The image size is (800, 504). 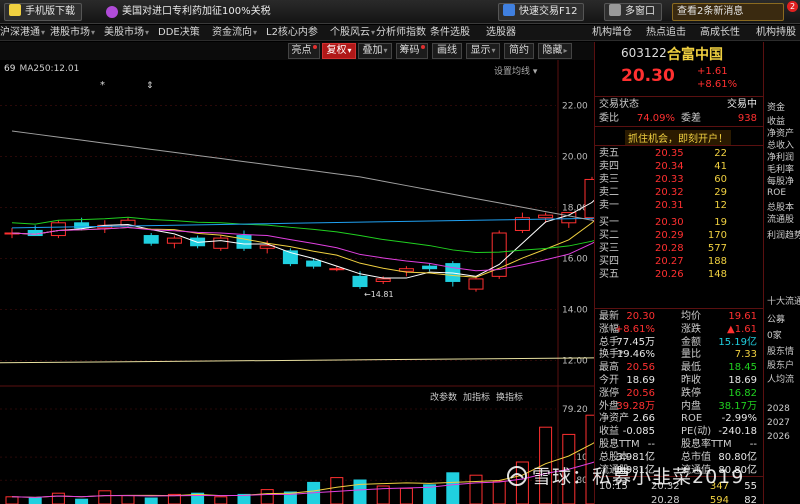 I want to click on add-indicator-tab: 加指标, so click(x=476, y=398).